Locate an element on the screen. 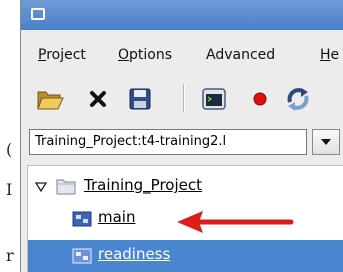 Image resolution: width=343 pixels, height=272 pixels. folder-icon is located at coordinates (66, 187).